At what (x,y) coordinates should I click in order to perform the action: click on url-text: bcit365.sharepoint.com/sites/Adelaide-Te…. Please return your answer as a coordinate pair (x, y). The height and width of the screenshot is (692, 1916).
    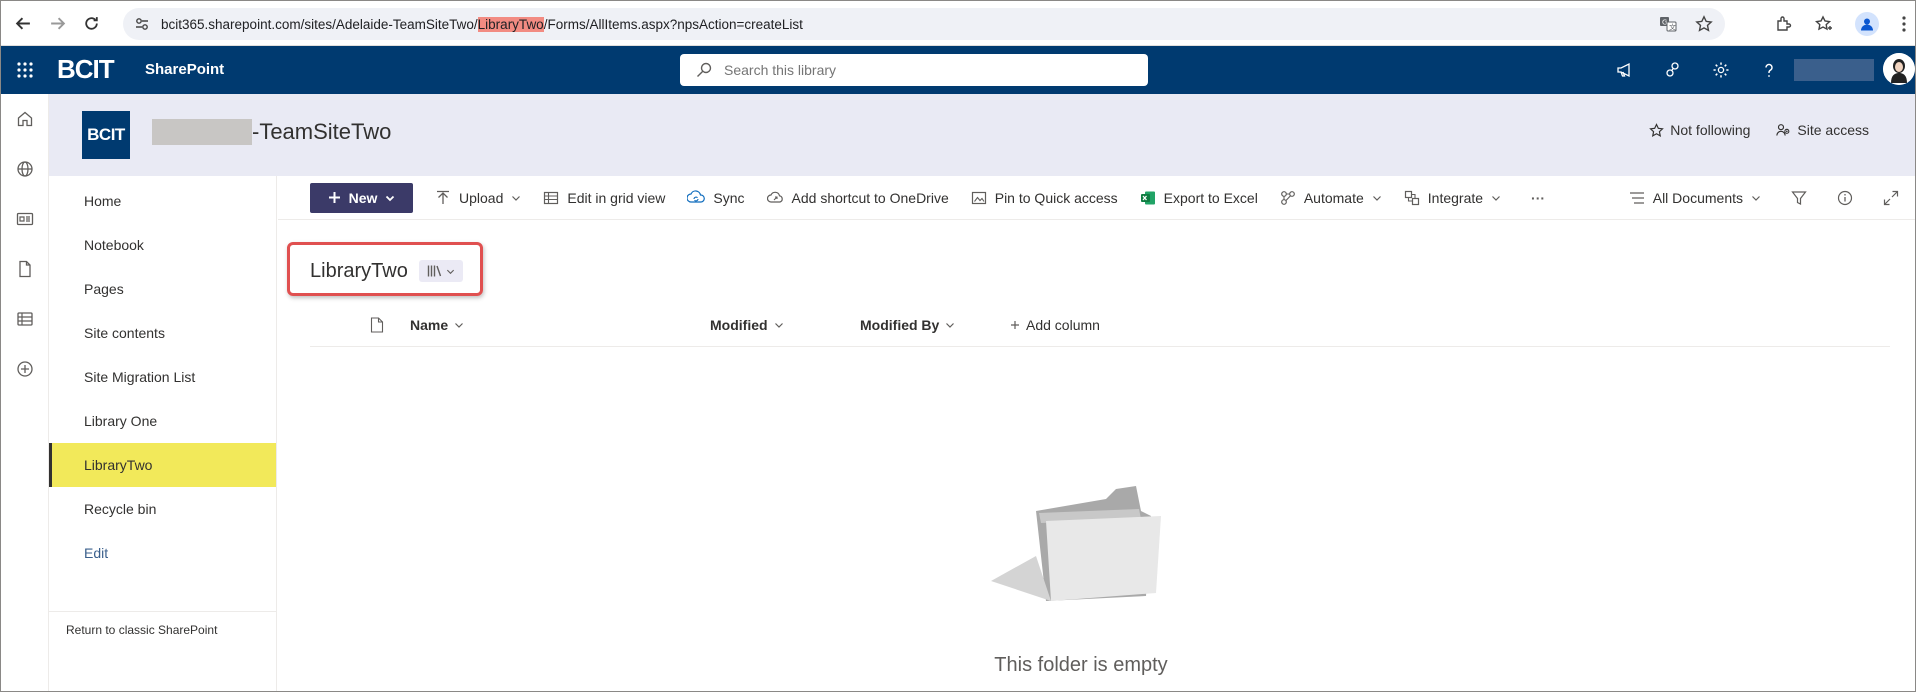
    Looking at the image, I should click on (482, 24).